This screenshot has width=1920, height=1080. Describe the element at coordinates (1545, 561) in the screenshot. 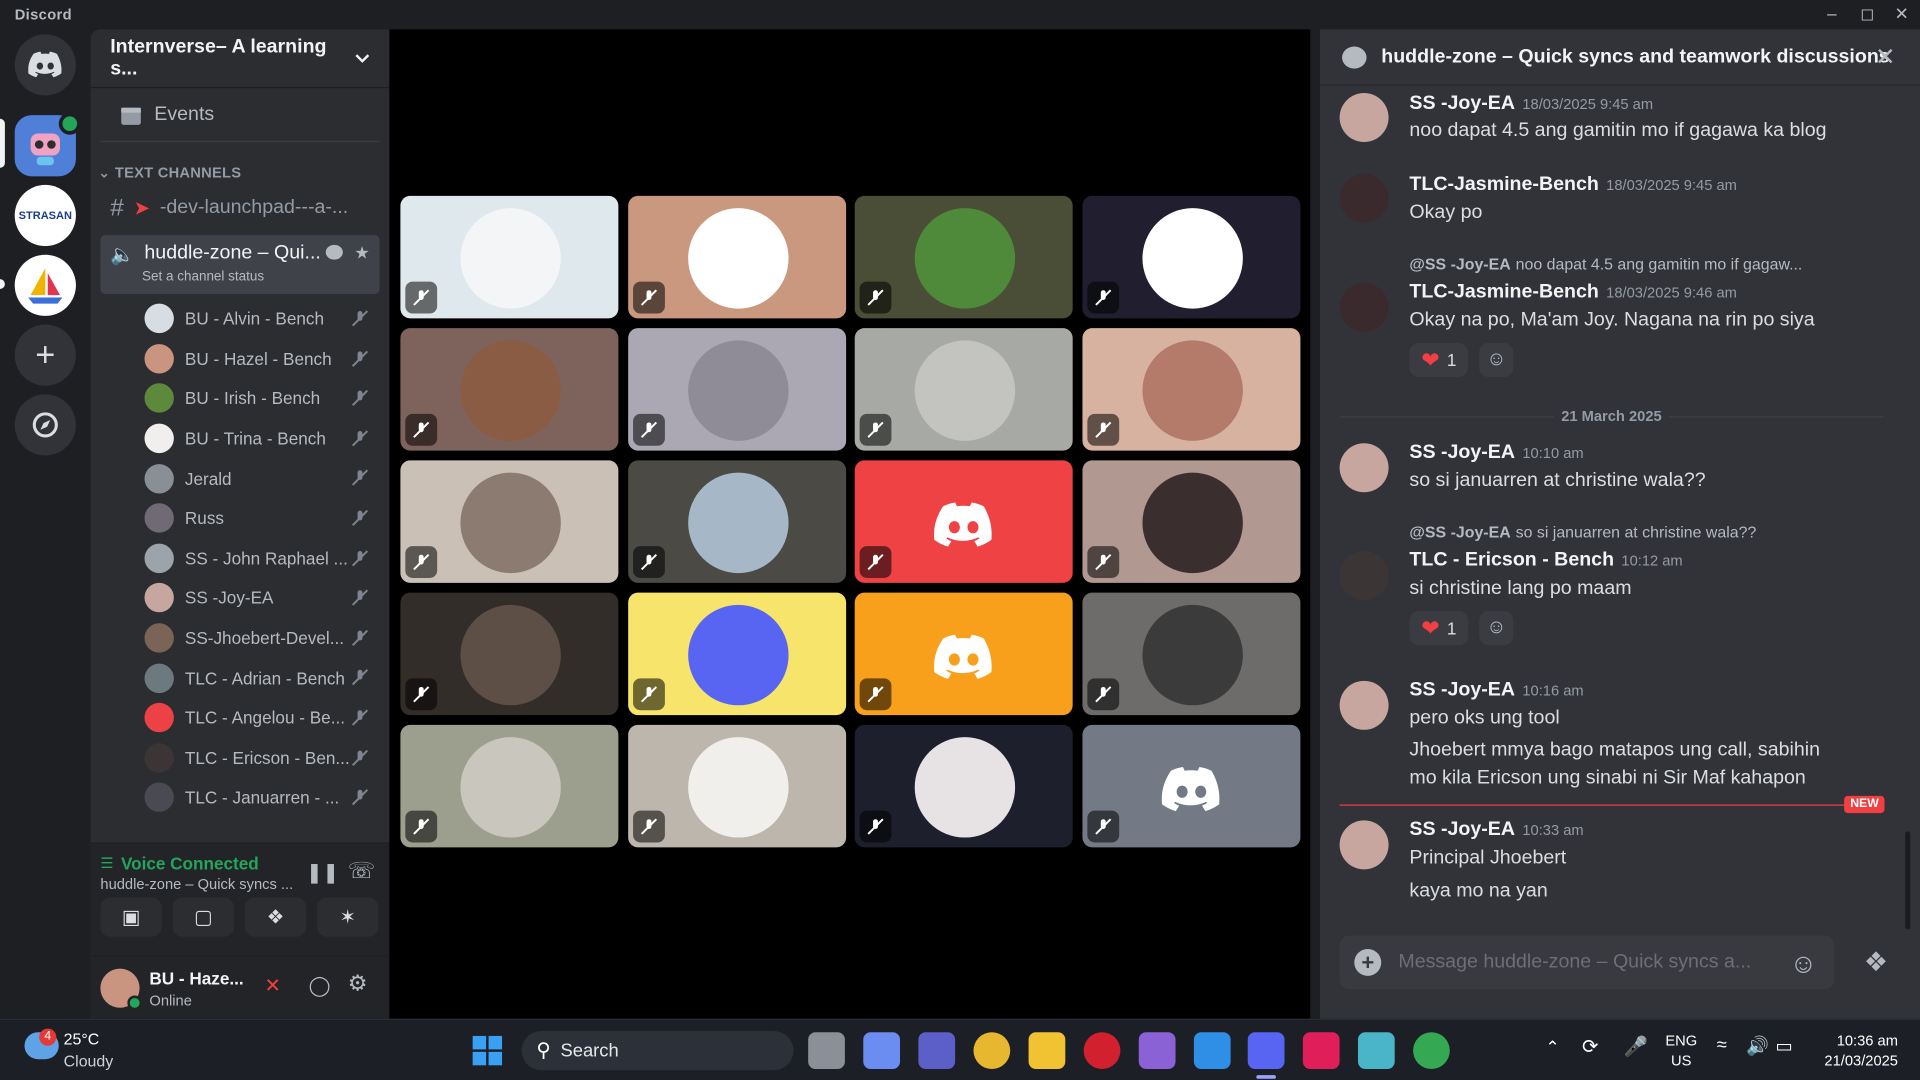

I see `message-author: TLC - Ericson - Bench 10:12 am` at that location.